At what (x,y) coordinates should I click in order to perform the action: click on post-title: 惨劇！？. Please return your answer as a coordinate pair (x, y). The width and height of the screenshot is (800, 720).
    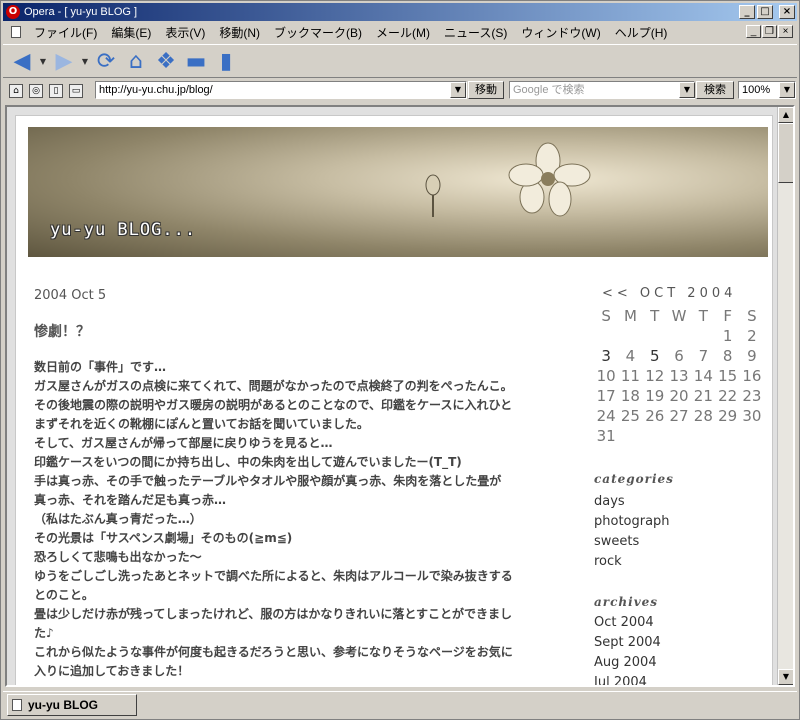
    Looking at the image, I should click on (62, 331).